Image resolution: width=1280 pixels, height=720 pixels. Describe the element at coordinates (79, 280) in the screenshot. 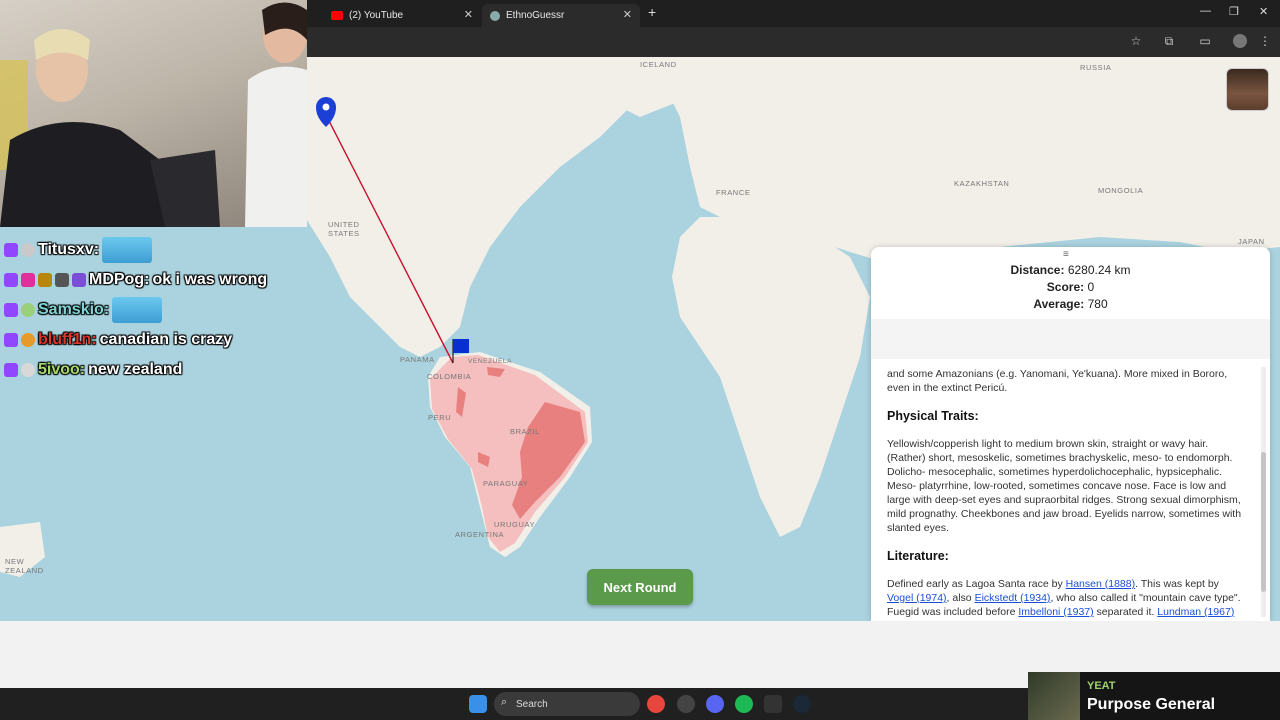

I see `prime-badge-icon` at that location.